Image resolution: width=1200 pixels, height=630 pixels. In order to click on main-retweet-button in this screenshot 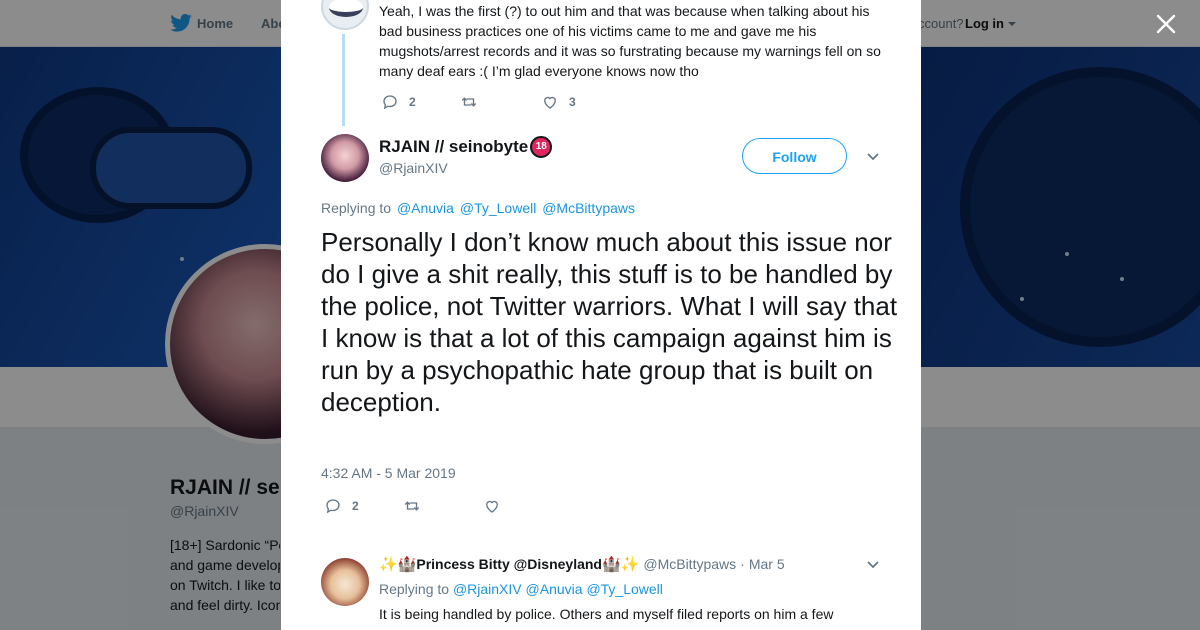, I will do `click(412, 506)`.